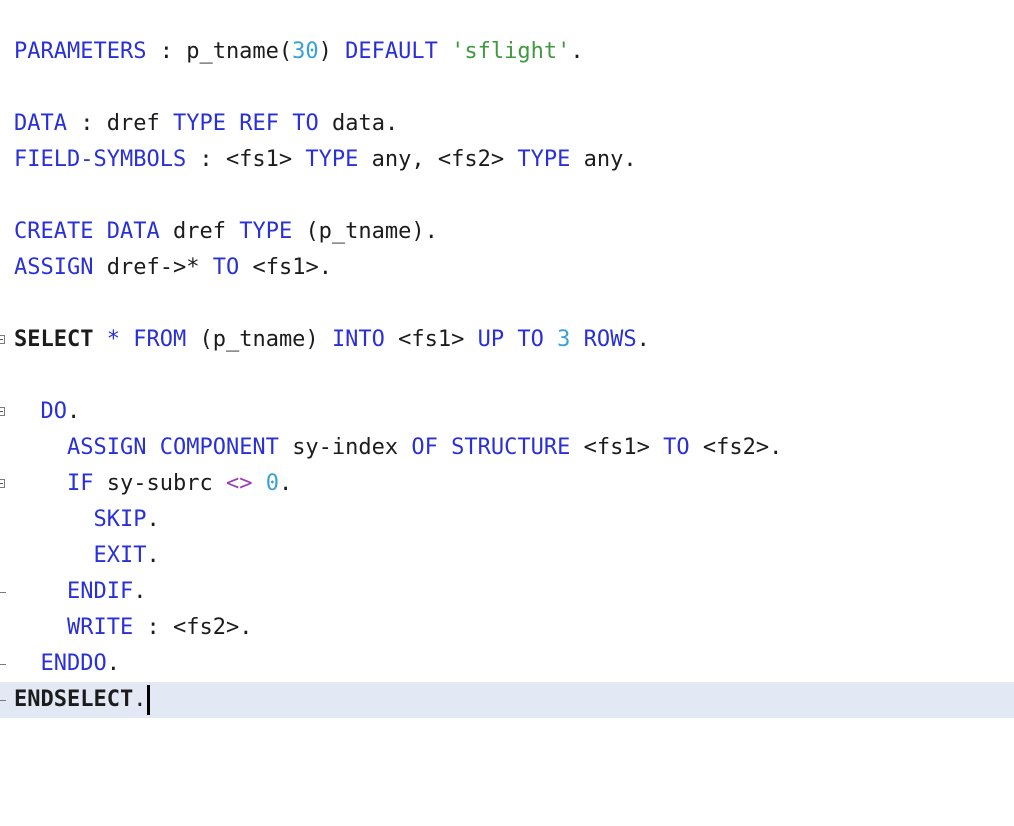 This screenshot has width=1014, height=826. What do you see at coordinates (507, 124) in the screenshot?
I see `code-line: DATA : dref TYPE REF TO data.` at bounding box center [507, 124].